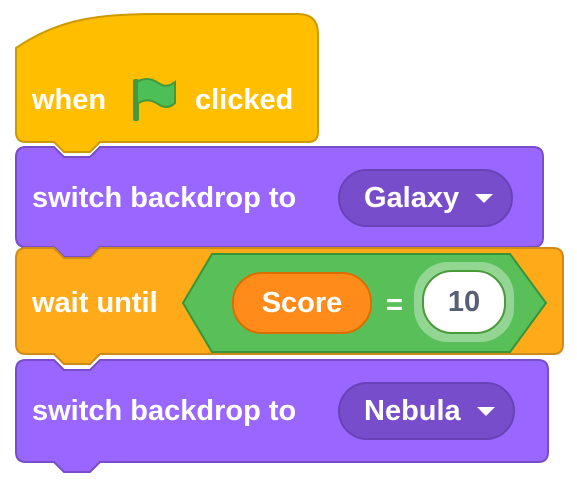  I want to click on number-input: 10, so click(464, 302).